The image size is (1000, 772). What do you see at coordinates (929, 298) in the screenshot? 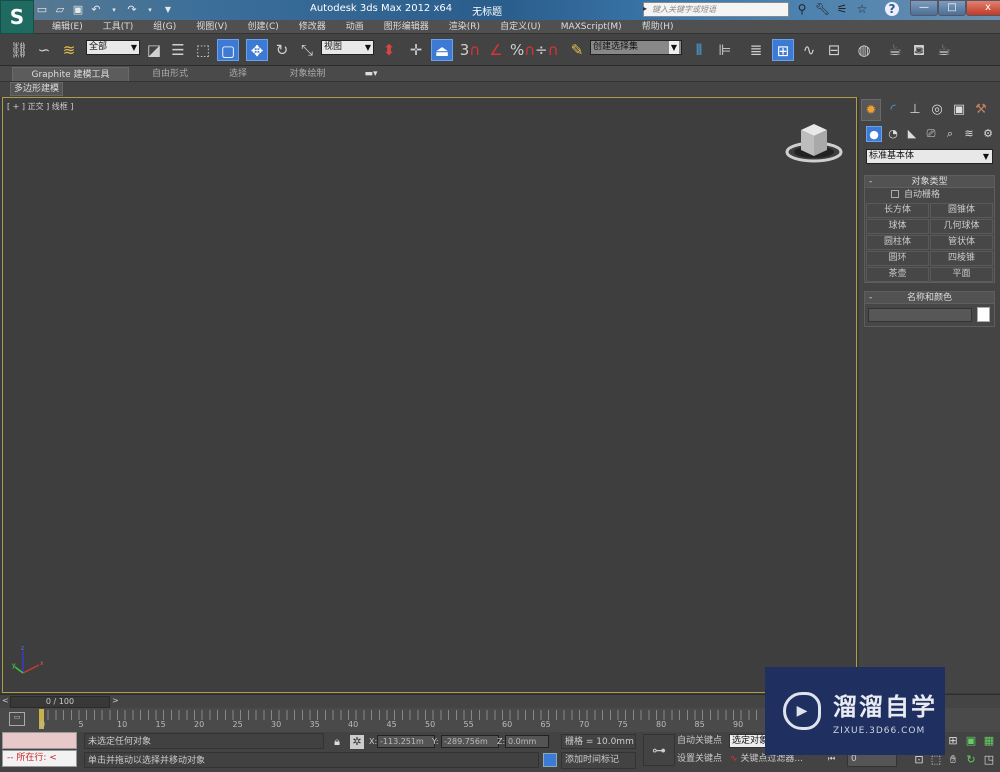
I see `name-color-header: - 名称和颜色` at bounding box center [929, 298].